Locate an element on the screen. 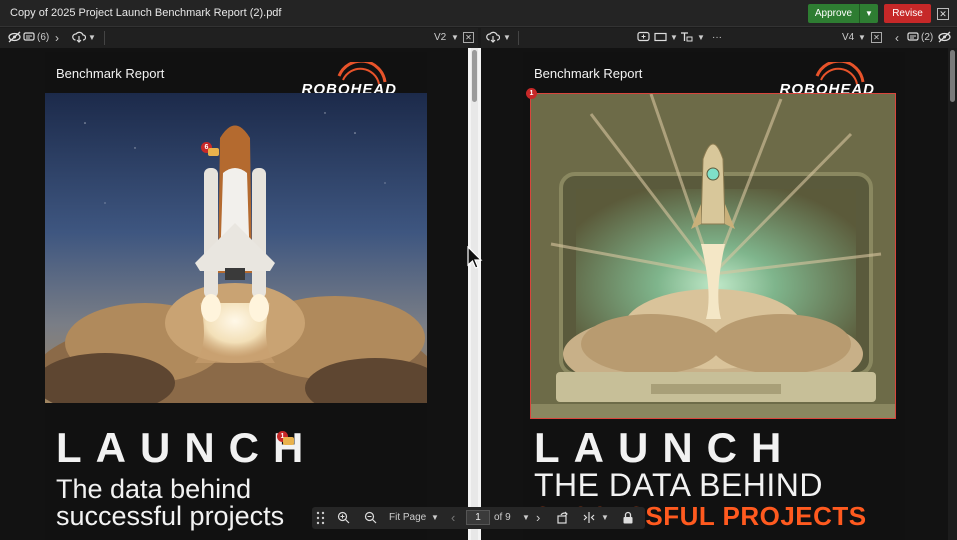 This screenshot has width=957, height=540. subtitle-line-1: THE DATA BEHIND is located at coordinates (679, 485).